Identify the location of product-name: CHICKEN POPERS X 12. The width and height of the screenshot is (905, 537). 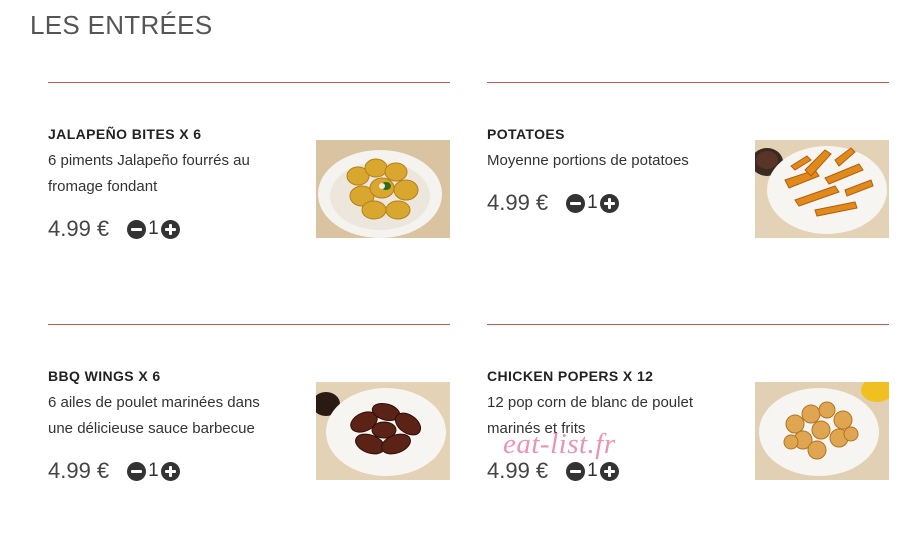
(570, 376).